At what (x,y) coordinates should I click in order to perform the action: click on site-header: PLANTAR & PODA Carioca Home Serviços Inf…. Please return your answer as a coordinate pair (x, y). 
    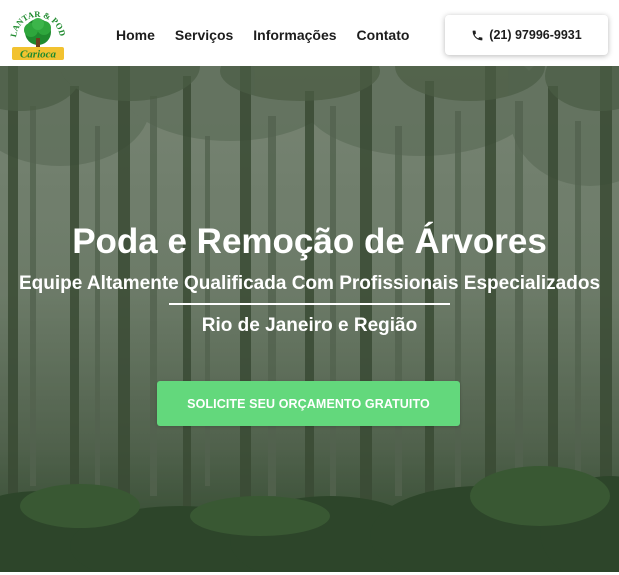
    Looking at the image, I should click on (309, 33).